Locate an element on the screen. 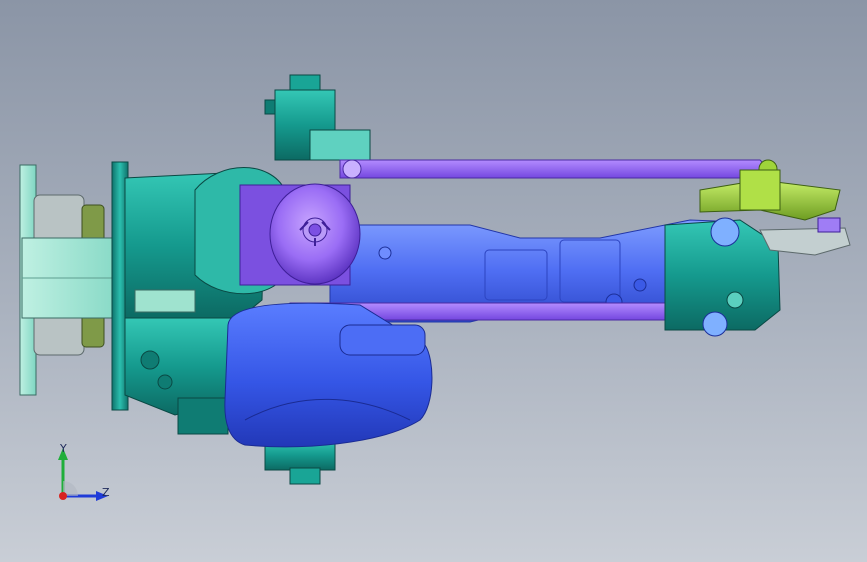 Image resolution: width=867 pixels, height=562 pixels. upper-bracket is located at coordinates (317, 117).